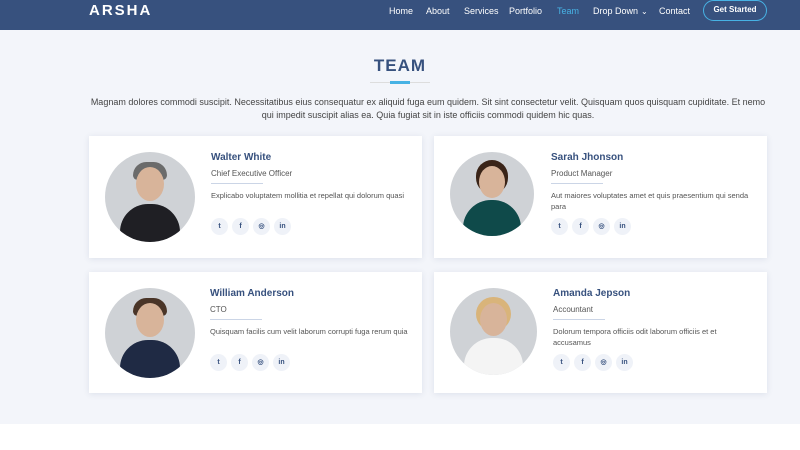  What do you see at coordinates (644, 11) in the screenshot?
I see `chevron-down-icon: ⌄` at bounding box center [644, 11].